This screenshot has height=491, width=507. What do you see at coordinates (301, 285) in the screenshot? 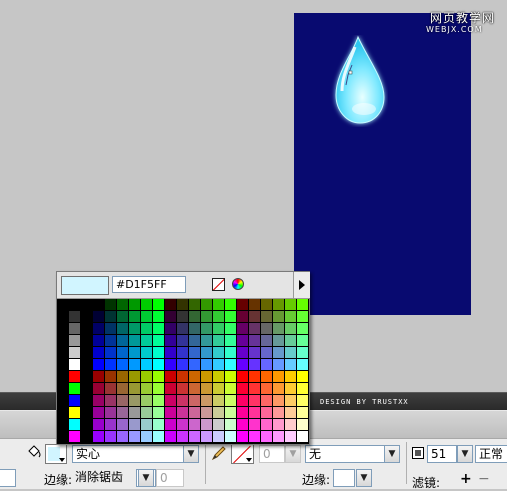
I see `panel-menu-arrow-icon` at bounding box center [301, 285].